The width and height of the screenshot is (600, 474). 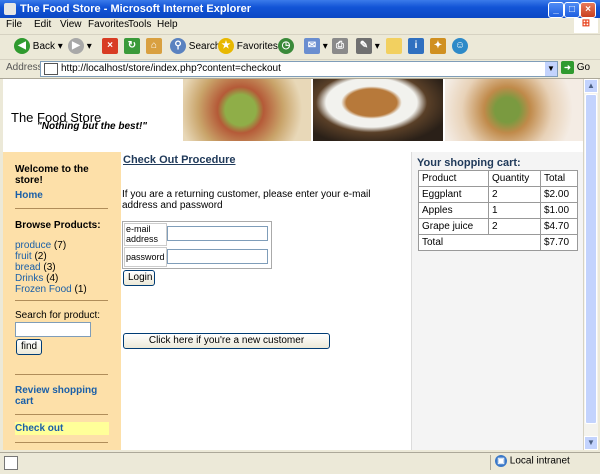 I want to click on scroll-up-chevron-icon: ▲, so click(x=591, y=86).